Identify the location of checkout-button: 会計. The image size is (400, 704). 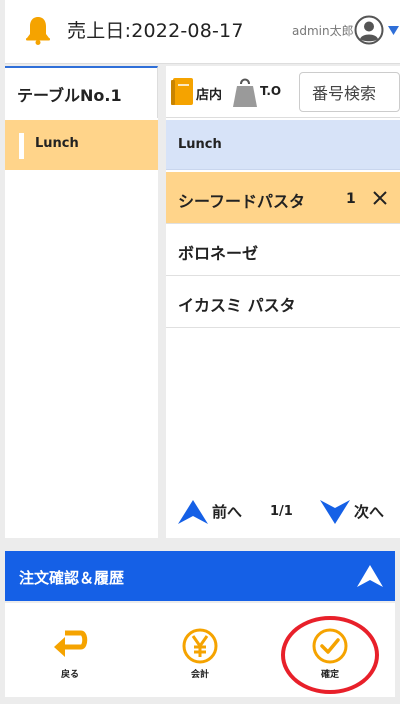
(200, 650).